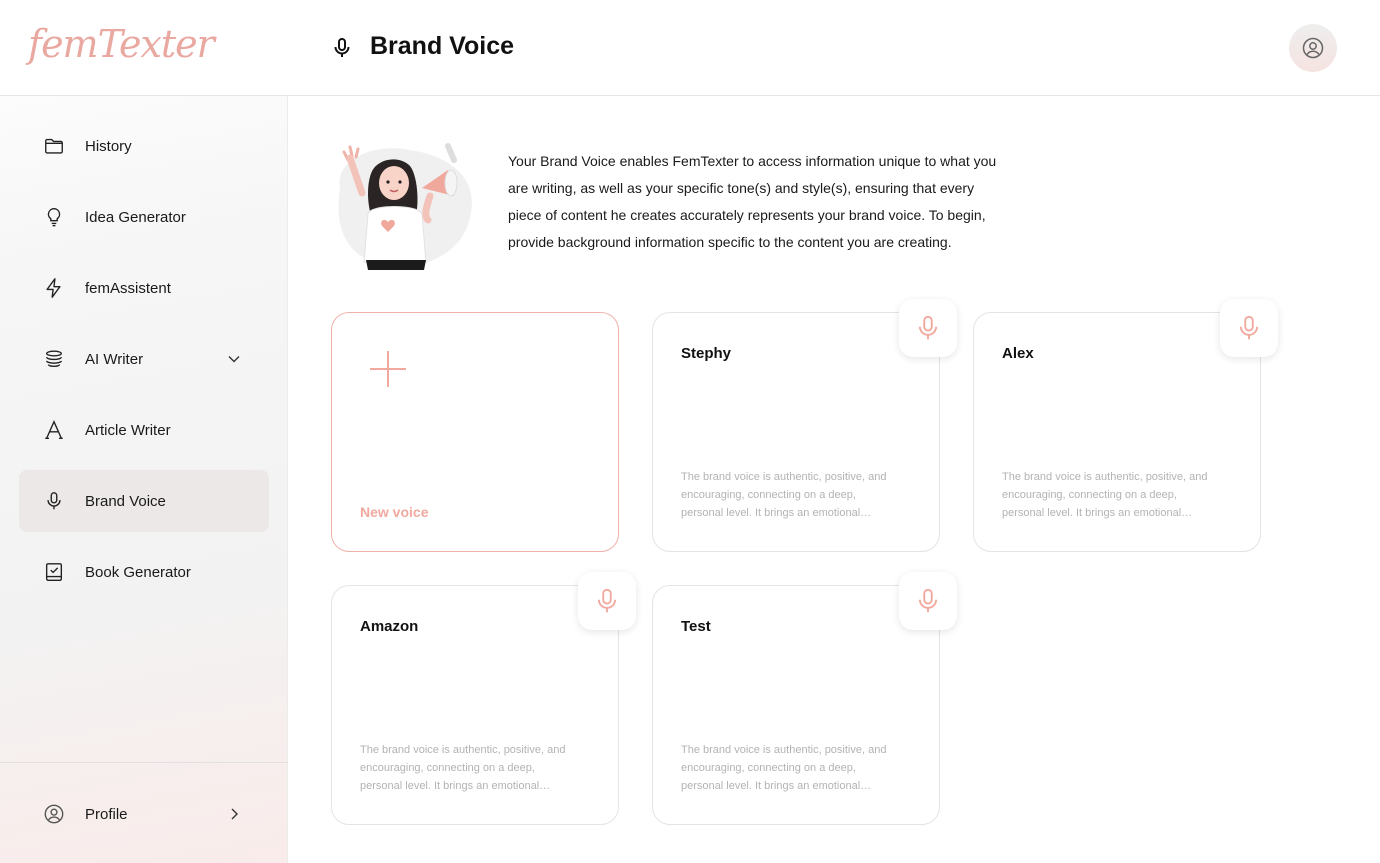 The height and width of the screenshot is (863, 1380). Describe the element at coordinates (234, 359) in the screenshot. I see `chevron-down-icon` at that location.